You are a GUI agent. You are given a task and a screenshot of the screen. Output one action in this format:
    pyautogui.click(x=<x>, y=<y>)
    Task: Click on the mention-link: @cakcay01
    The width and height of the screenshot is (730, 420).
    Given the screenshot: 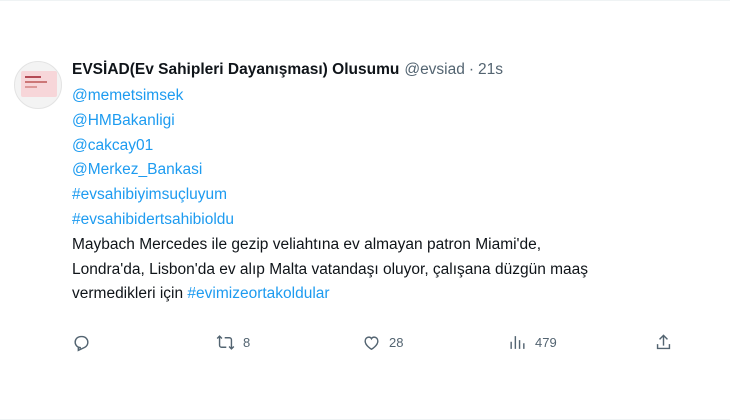 What is the action you would take?
    pyautogui.click(x=392, y=146)
    